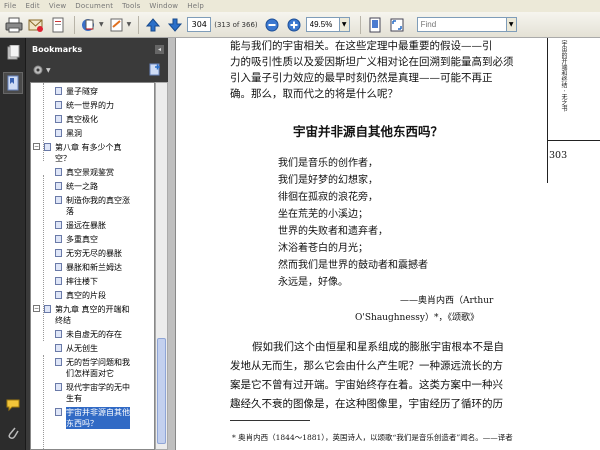 This screenshot has width=600, height=450. I want to click on full-screen-button, so click(397, 25).